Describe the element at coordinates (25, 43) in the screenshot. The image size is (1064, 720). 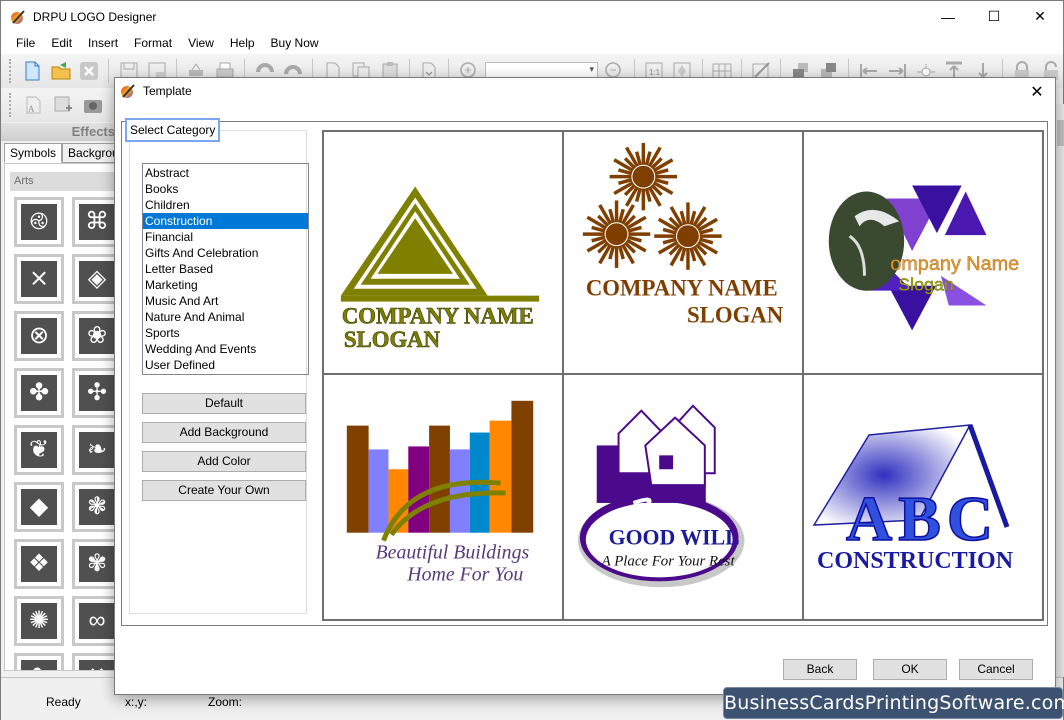
I see `menu-file: File` at that location.